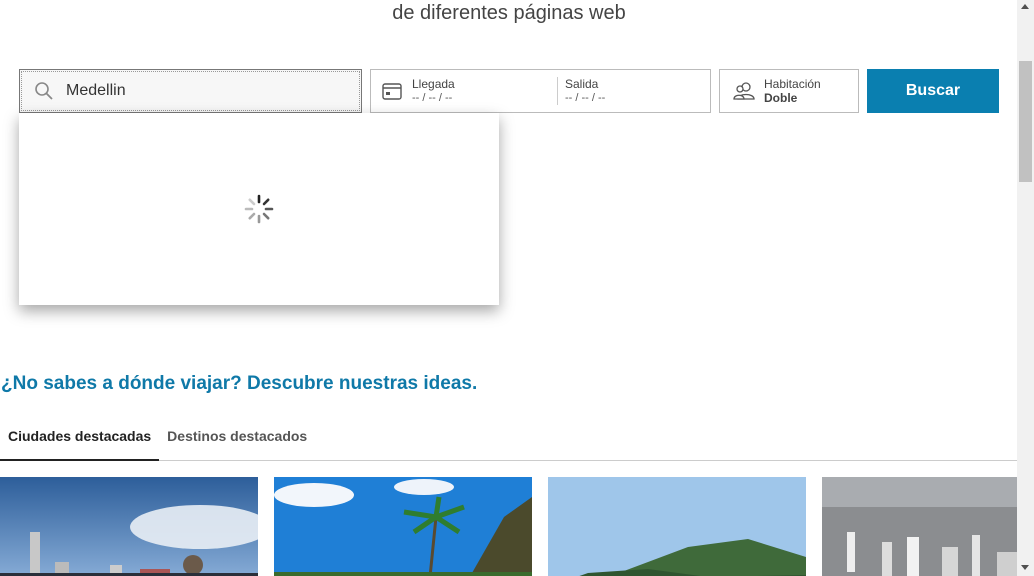 This screenshot has height=576, width=1034. Describe the element at coordinates (432, 98) in the screenshot. I see `arrival-value: -- / -- / --` at that location.